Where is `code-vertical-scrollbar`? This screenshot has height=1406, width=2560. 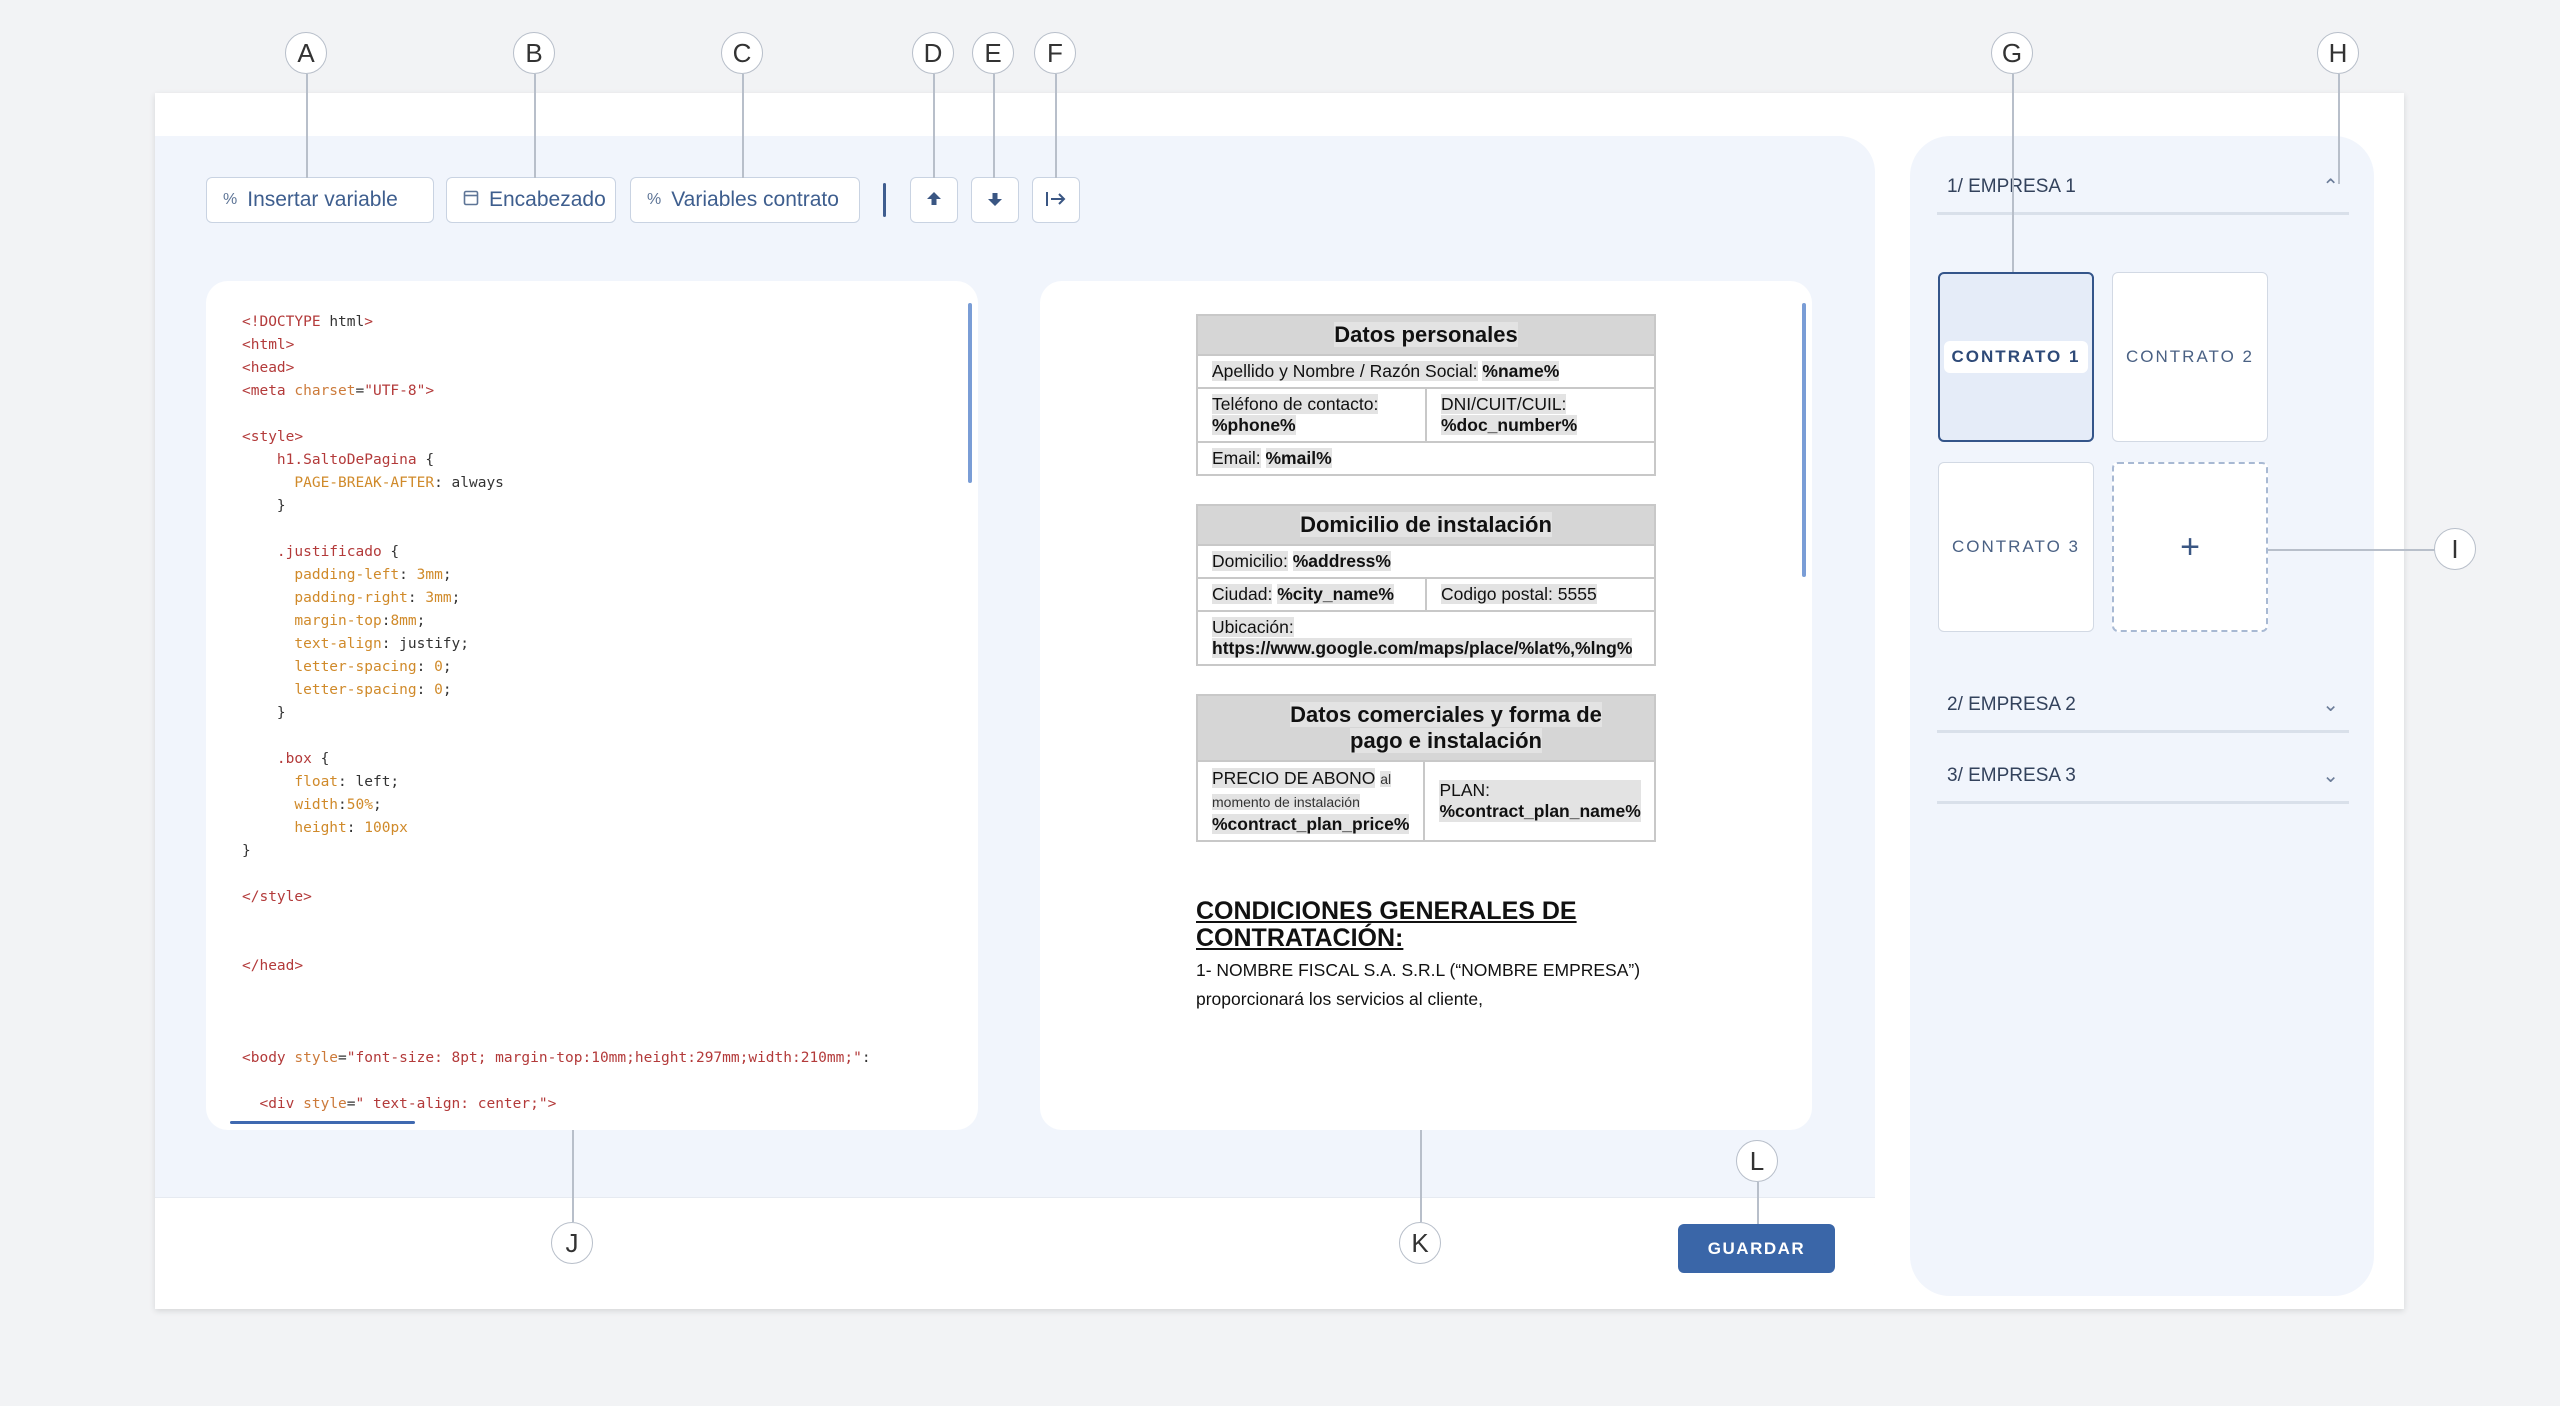
code-vertical-scrollbar is located at coordinates (970, 393).